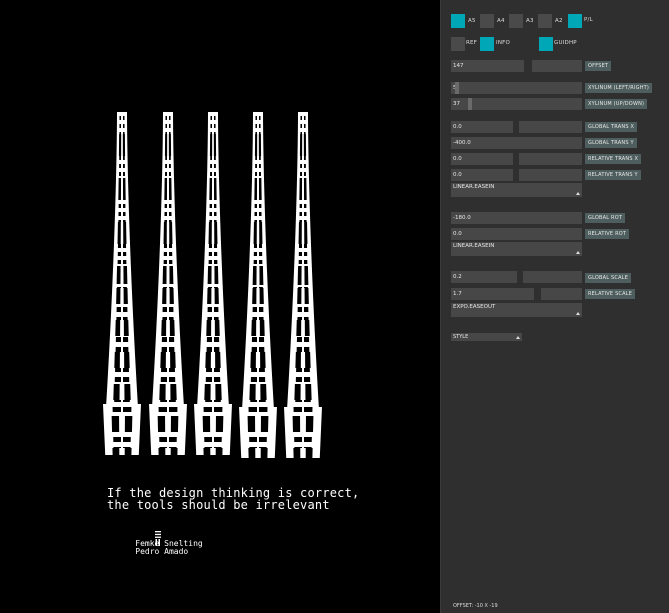 The width and height of the screenshot is (669, 613). What do you see at coordinates (557, 66) in the screenshot?
I see `offset-secondary-field` at bounding box center [557, 66].